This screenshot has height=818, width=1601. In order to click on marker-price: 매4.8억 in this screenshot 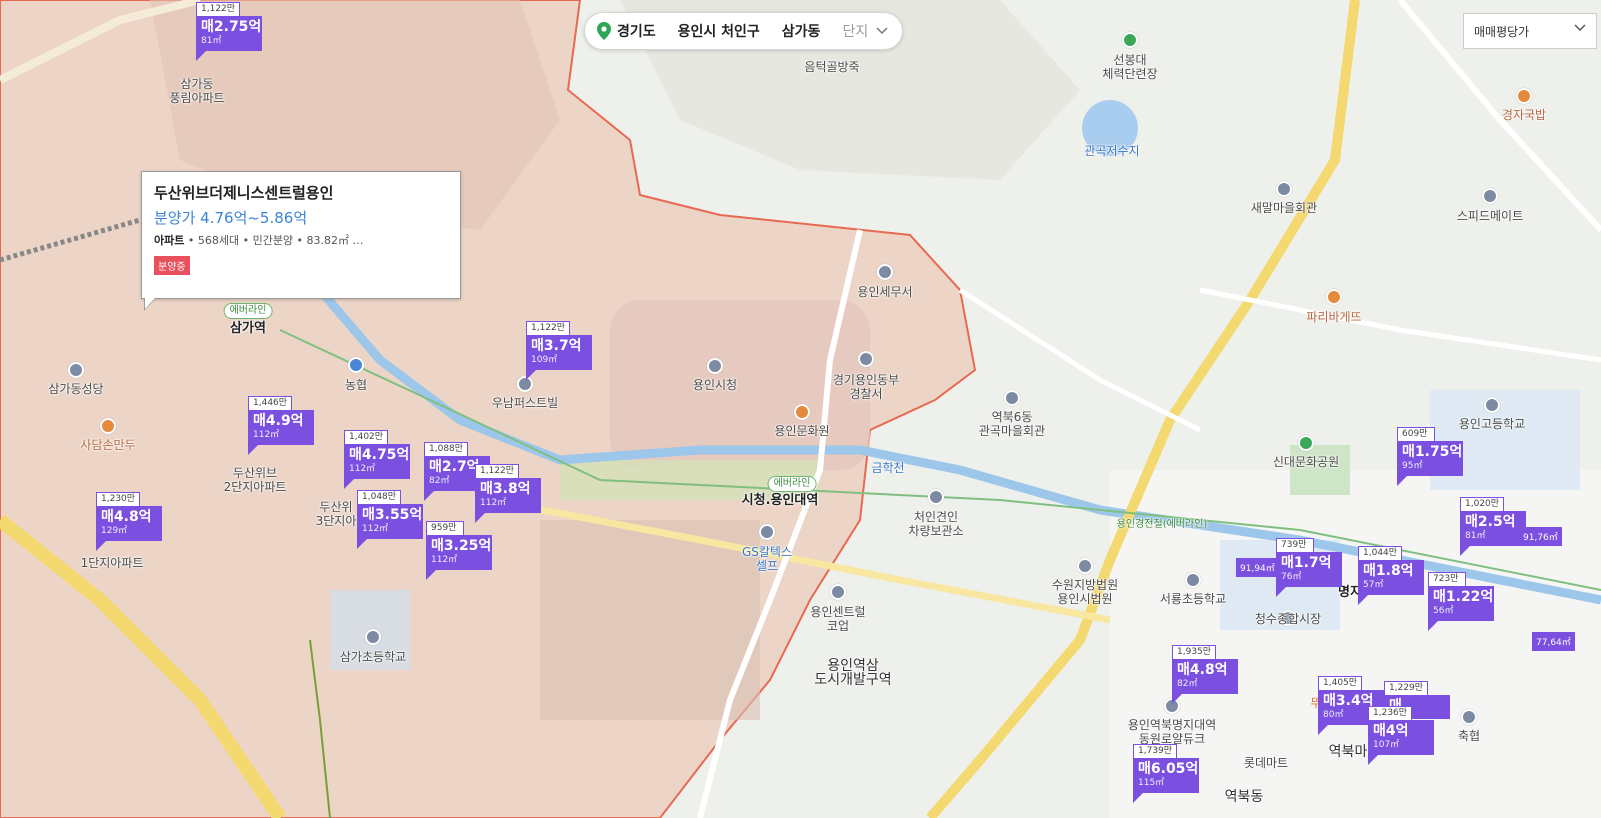, I will do `click(1202, 670)`.